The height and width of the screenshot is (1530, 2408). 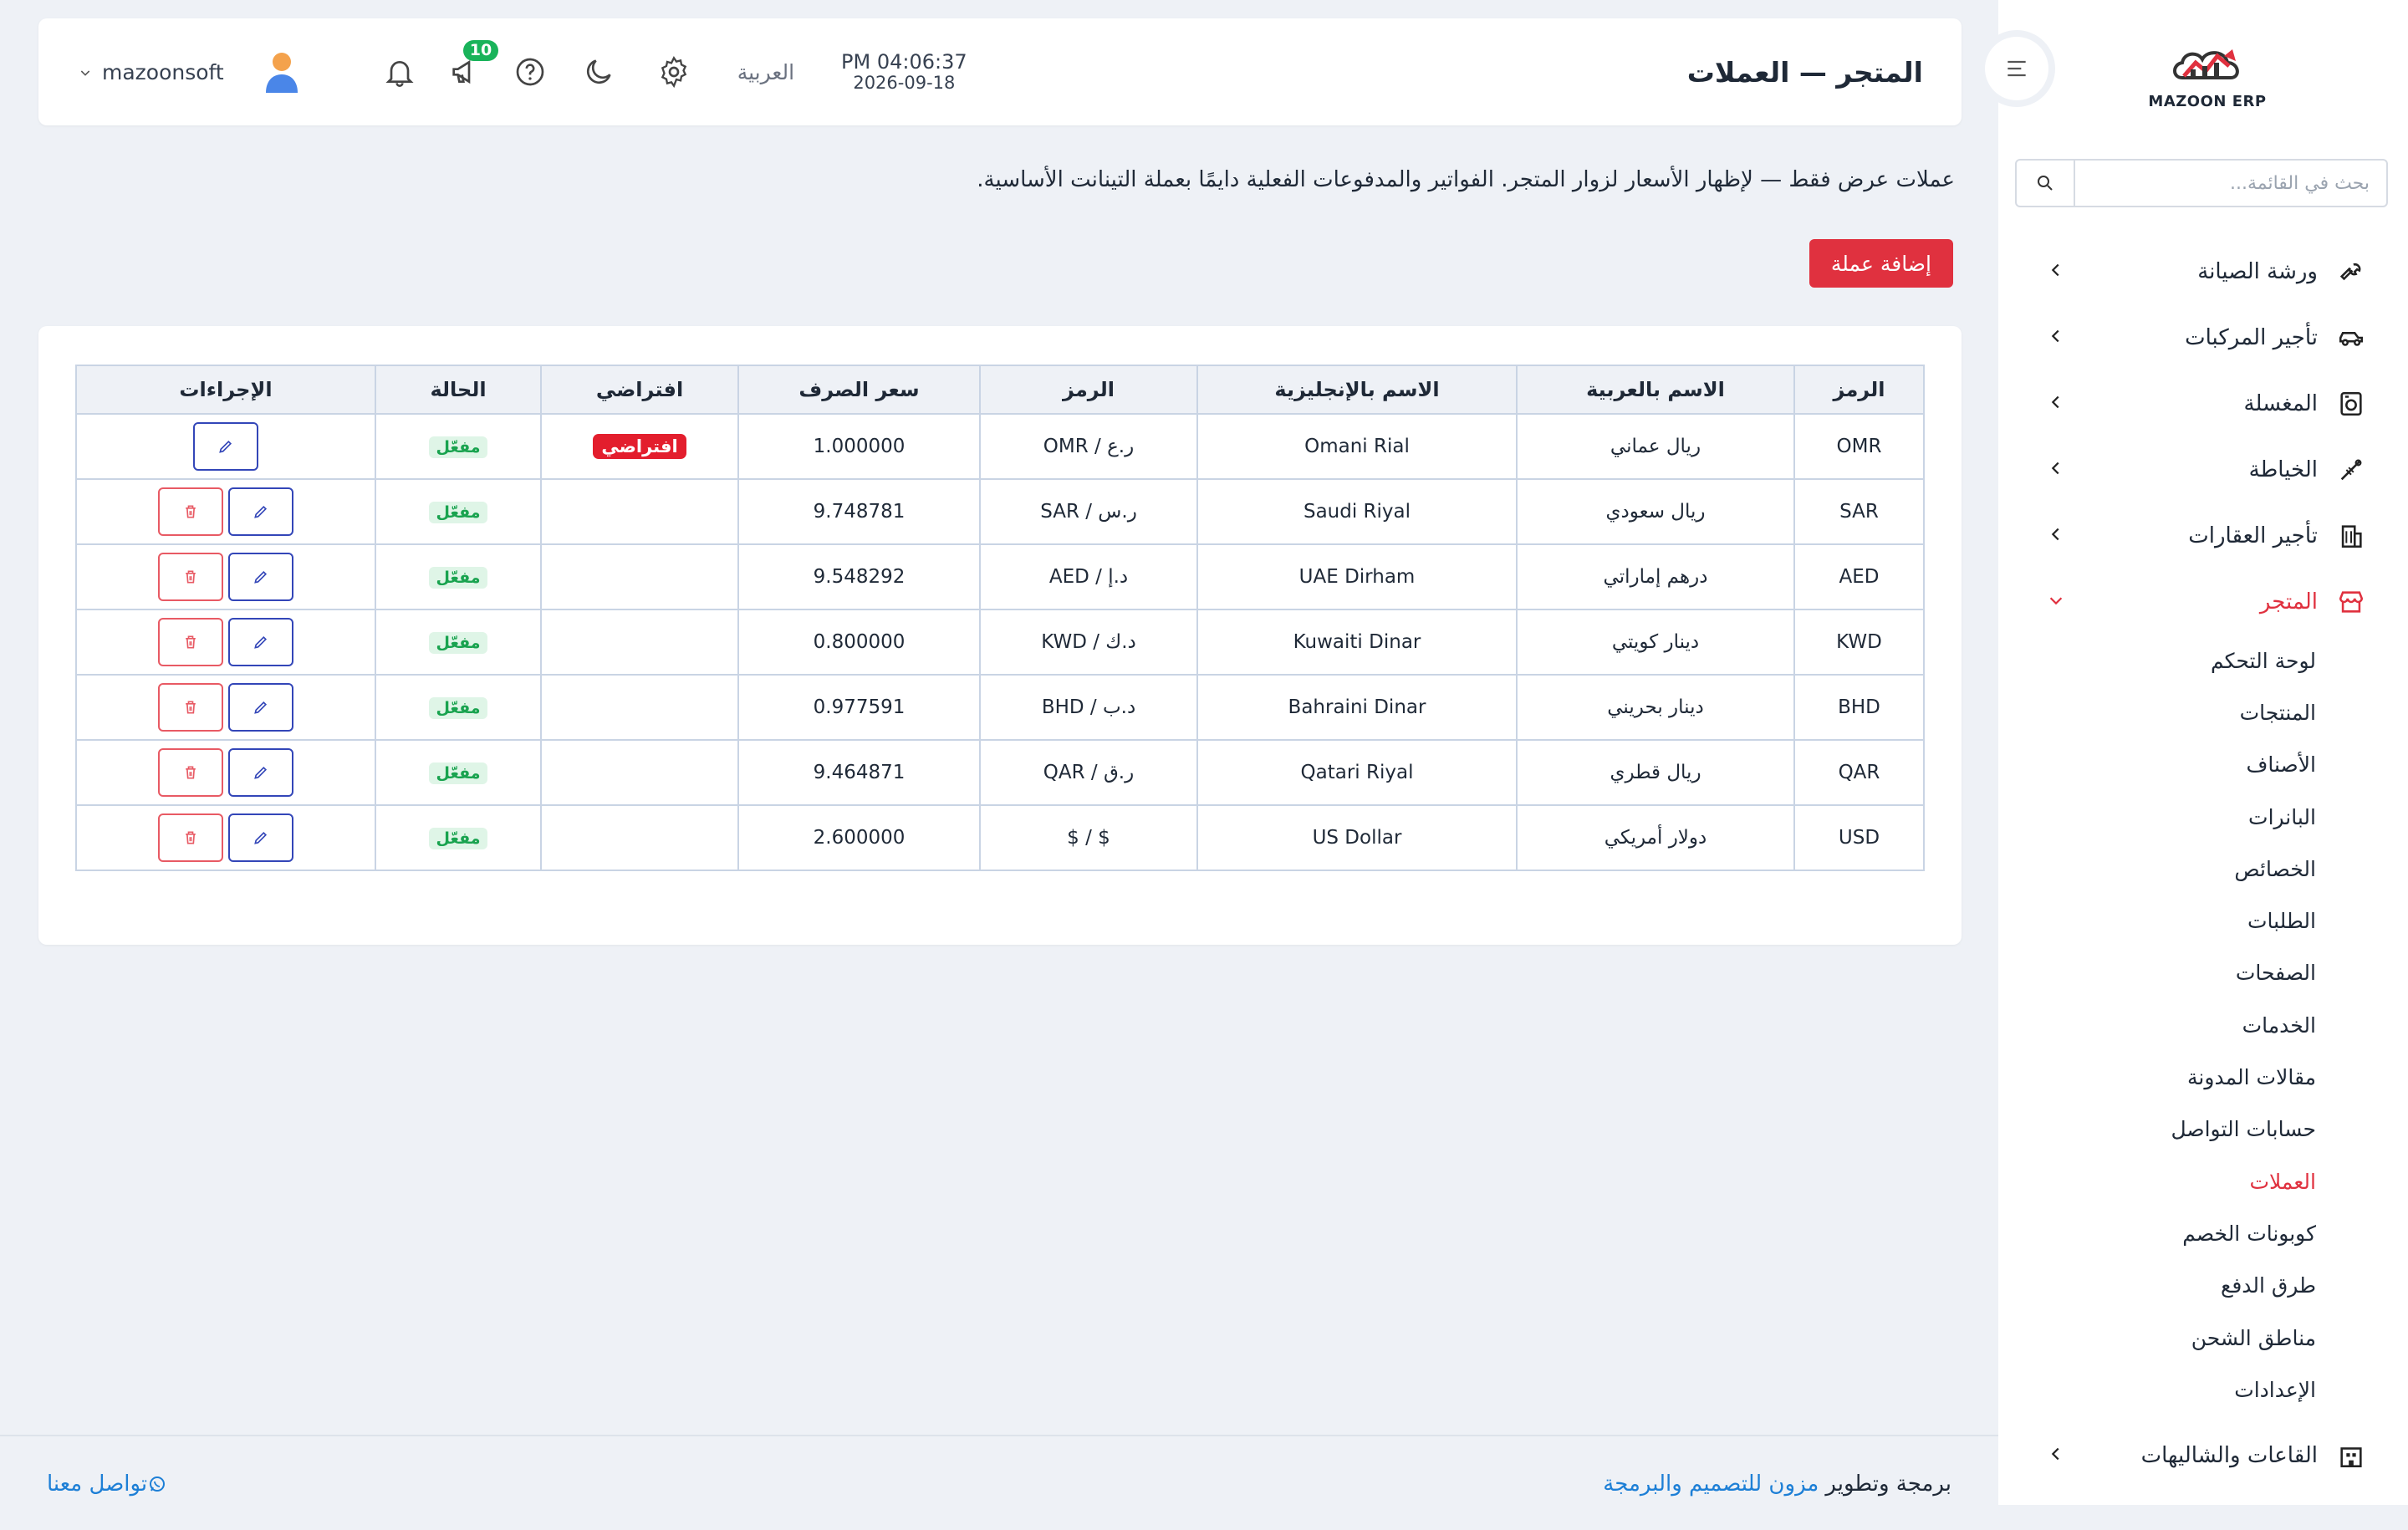 I want to click on app-logo: MAZOON ERP, so click(x=2207, y=72).